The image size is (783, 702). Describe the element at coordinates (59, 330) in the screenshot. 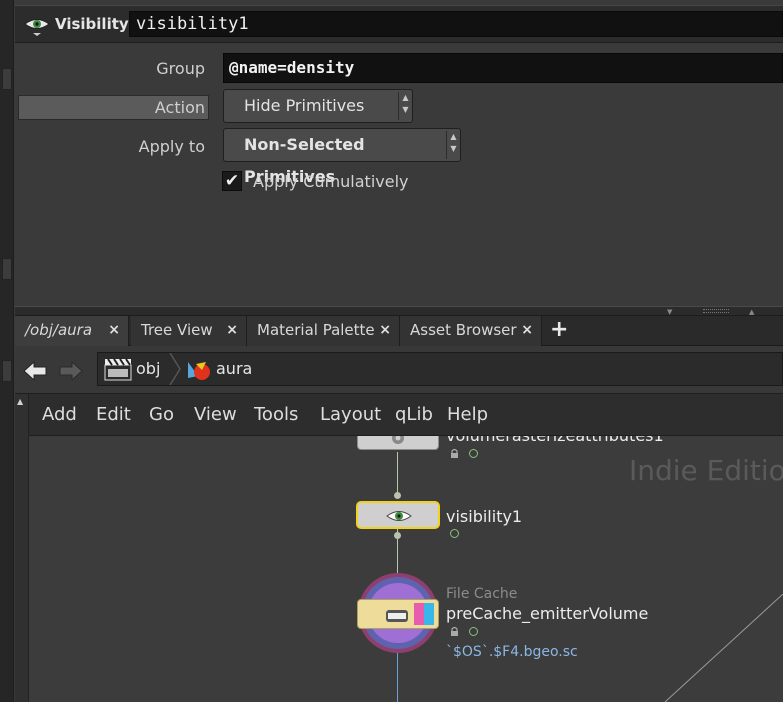

I see `tab-label: /obj/aura` at that location.